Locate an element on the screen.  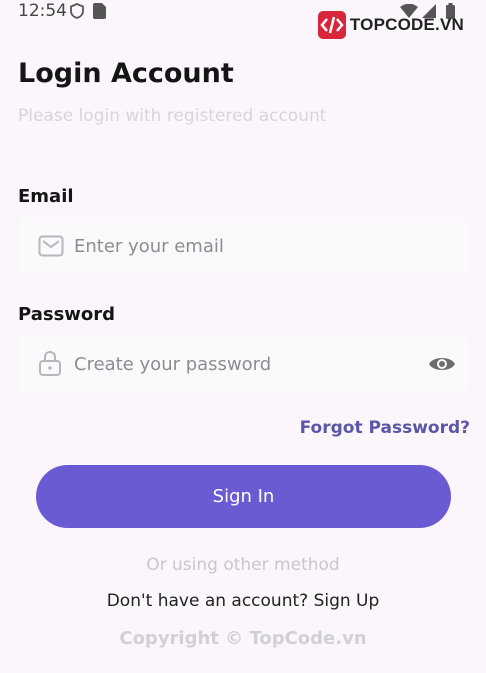
sim-card-icon is located at coordinates (99, 13).